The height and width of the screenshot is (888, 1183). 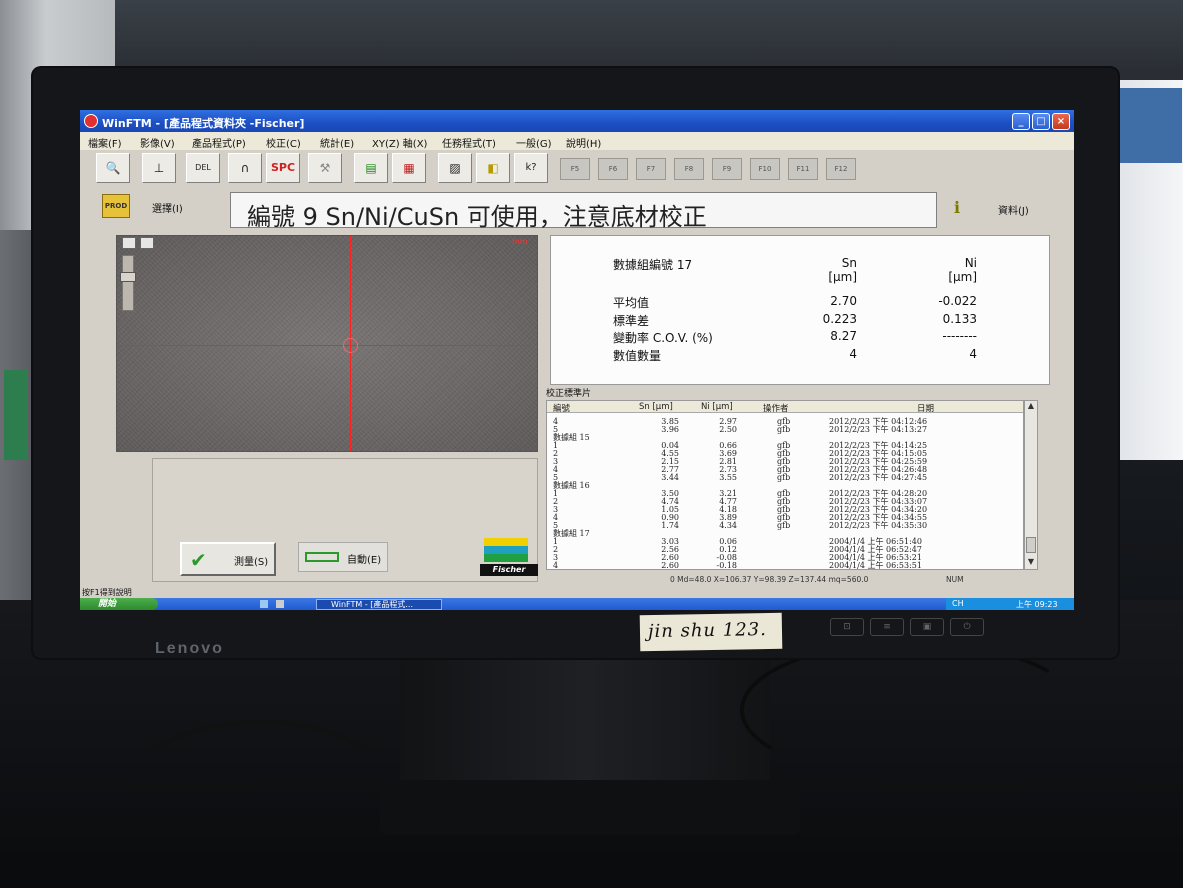 What do you see at coordinates (1061, 121) in the screenshot?
I see `close-button: ×` at bounding box center [1061, 121].